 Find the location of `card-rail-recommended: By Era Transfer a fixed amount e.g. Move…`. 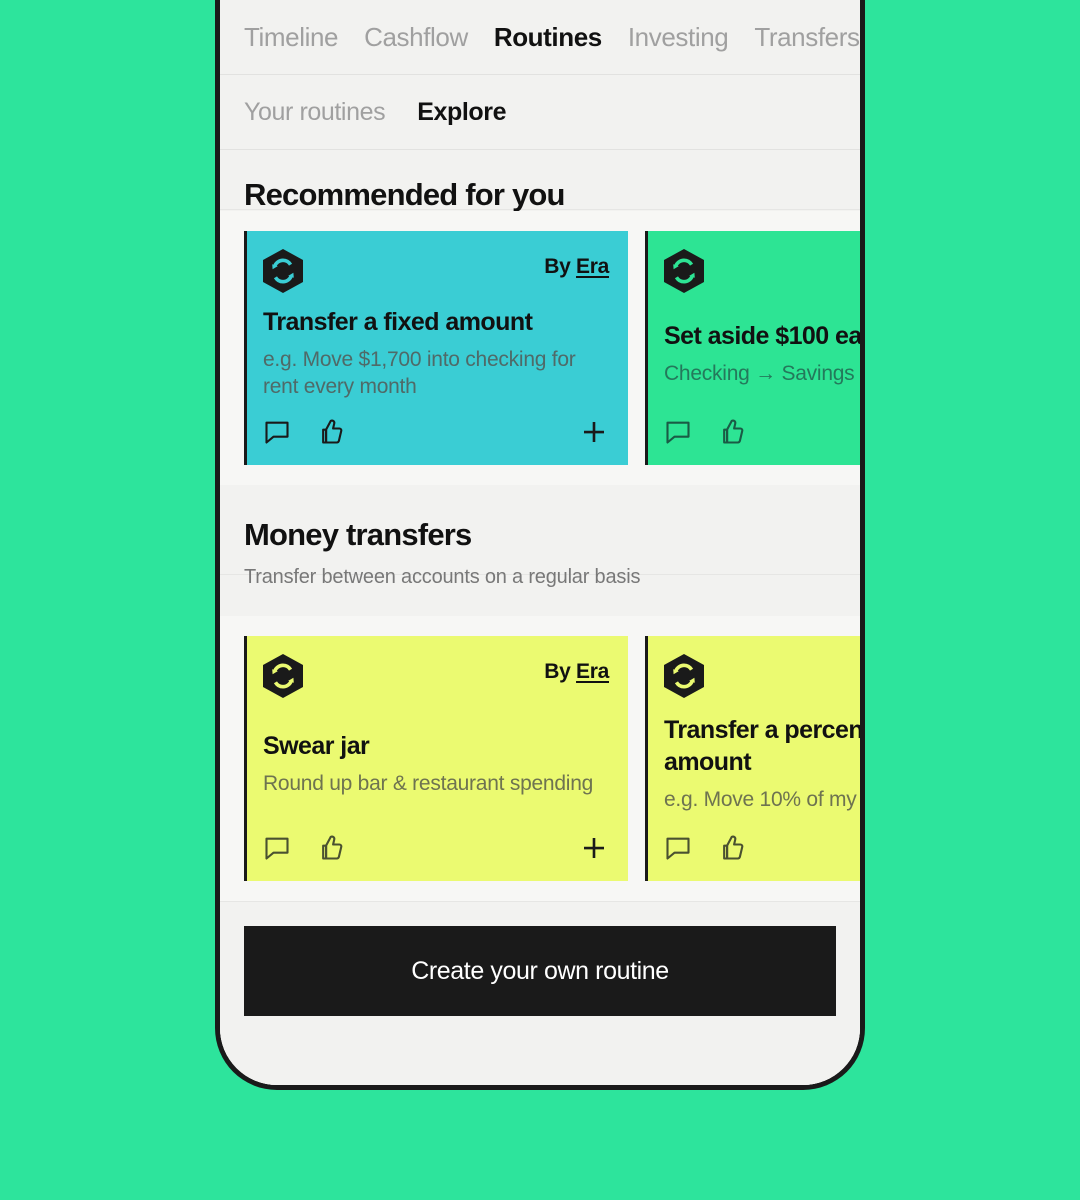

card-rail-recommended: By Era Transfer a fixed amount e.g. Move… is located at coordinates (540, 348).